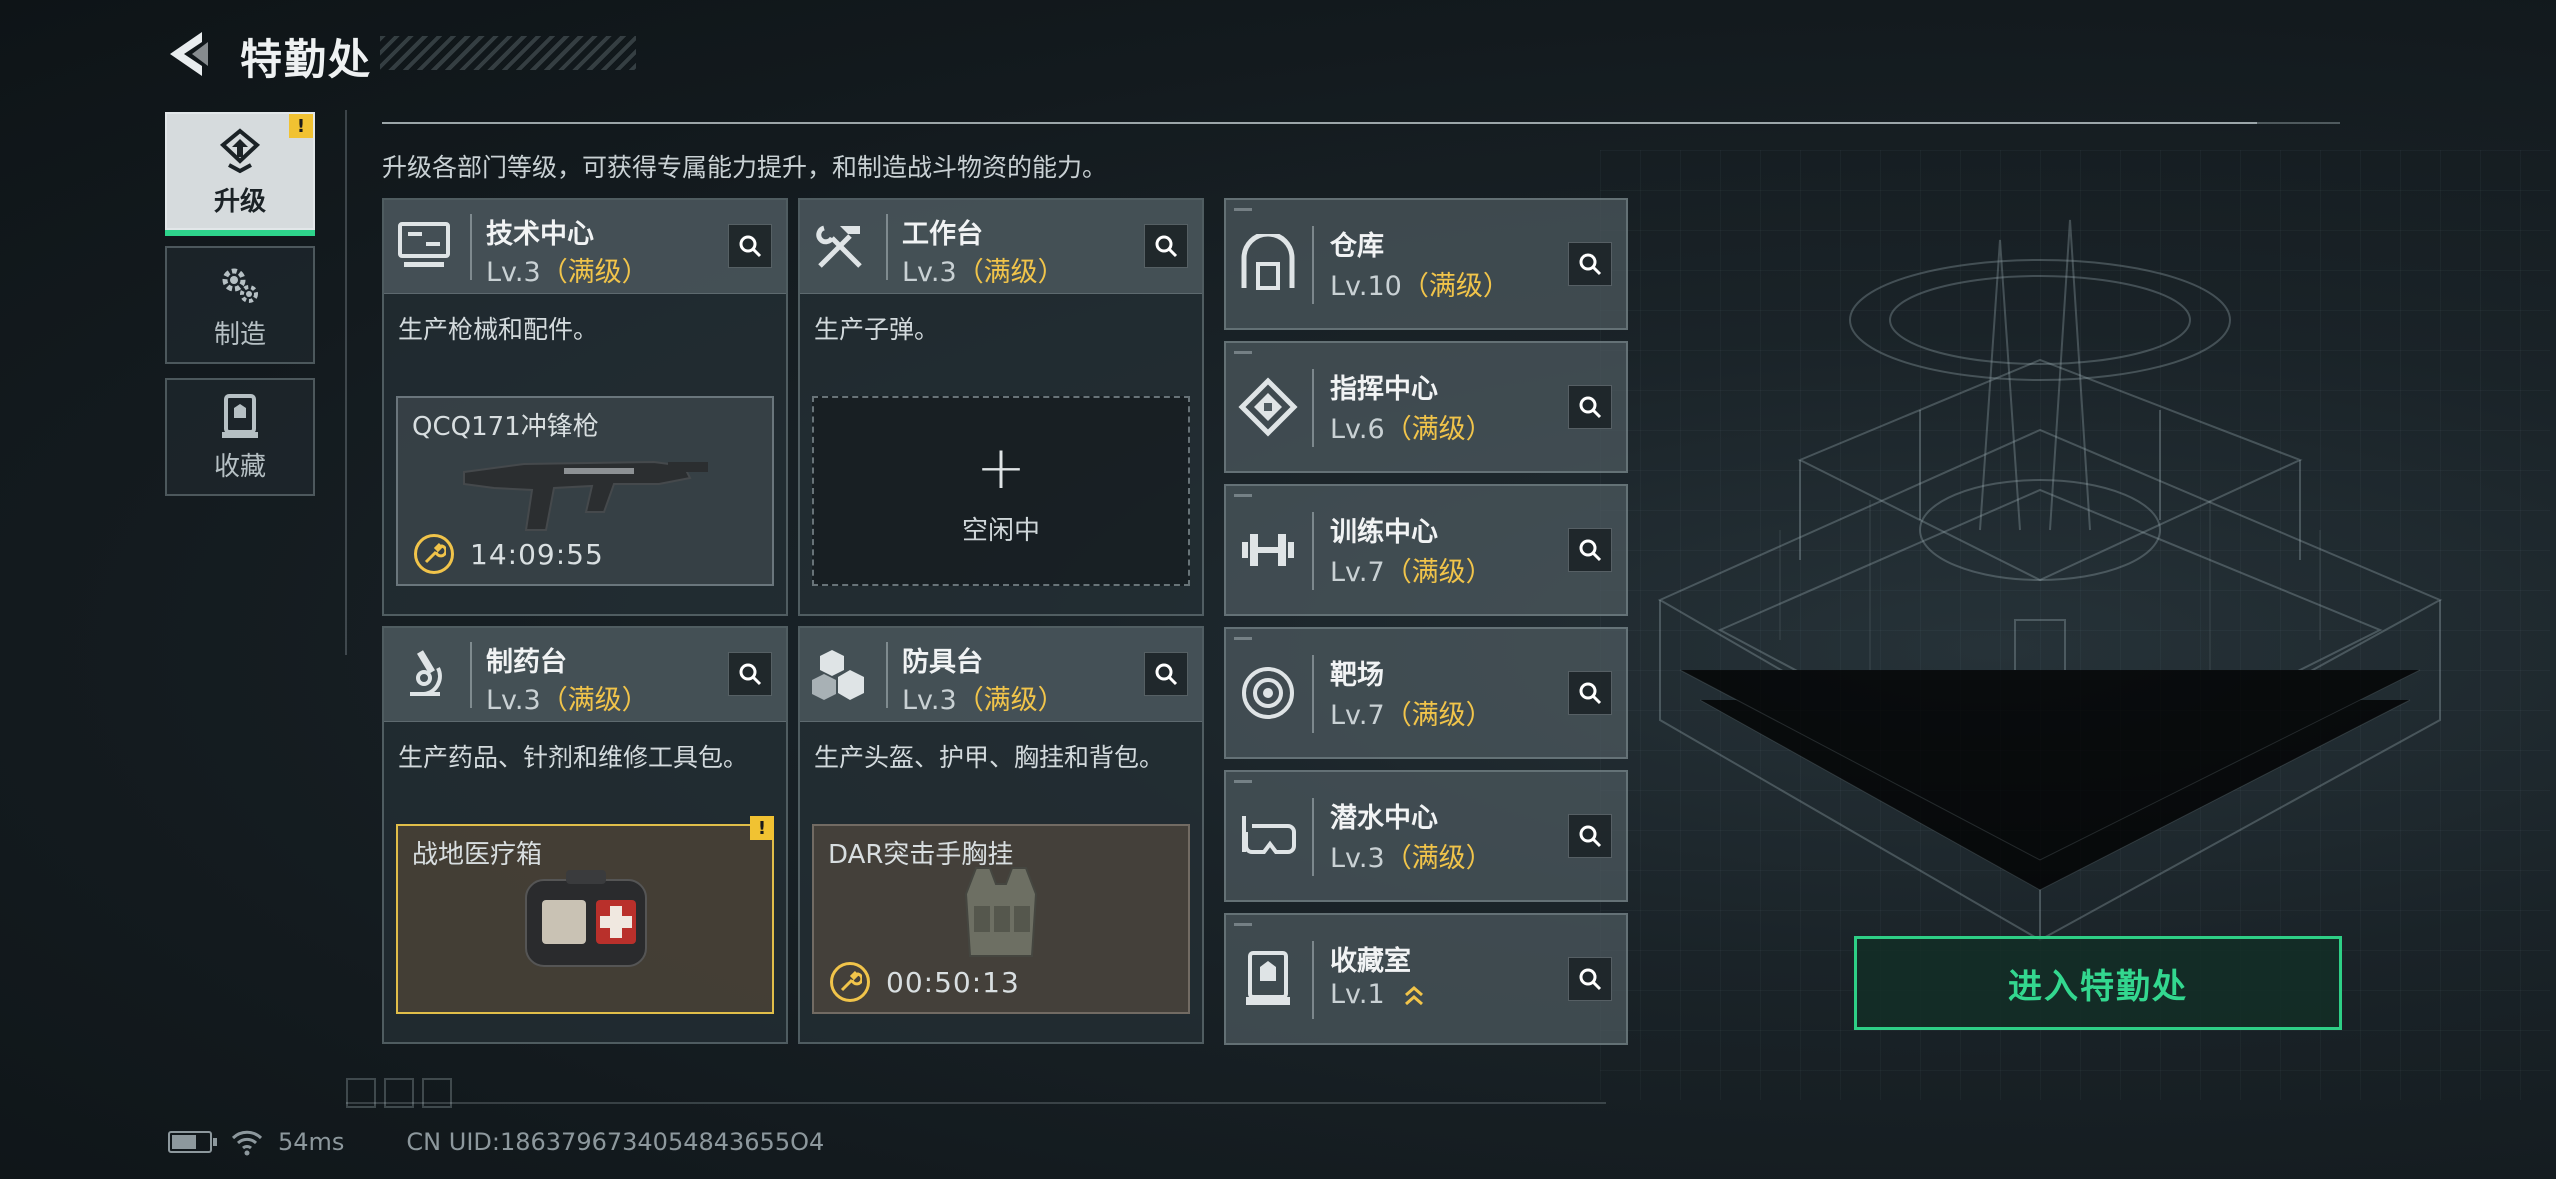 The image size is (2556, 1179). Describe the element at coordinates (1269, 835) in the screenshot. I see `diving-mask-icon` at that location.